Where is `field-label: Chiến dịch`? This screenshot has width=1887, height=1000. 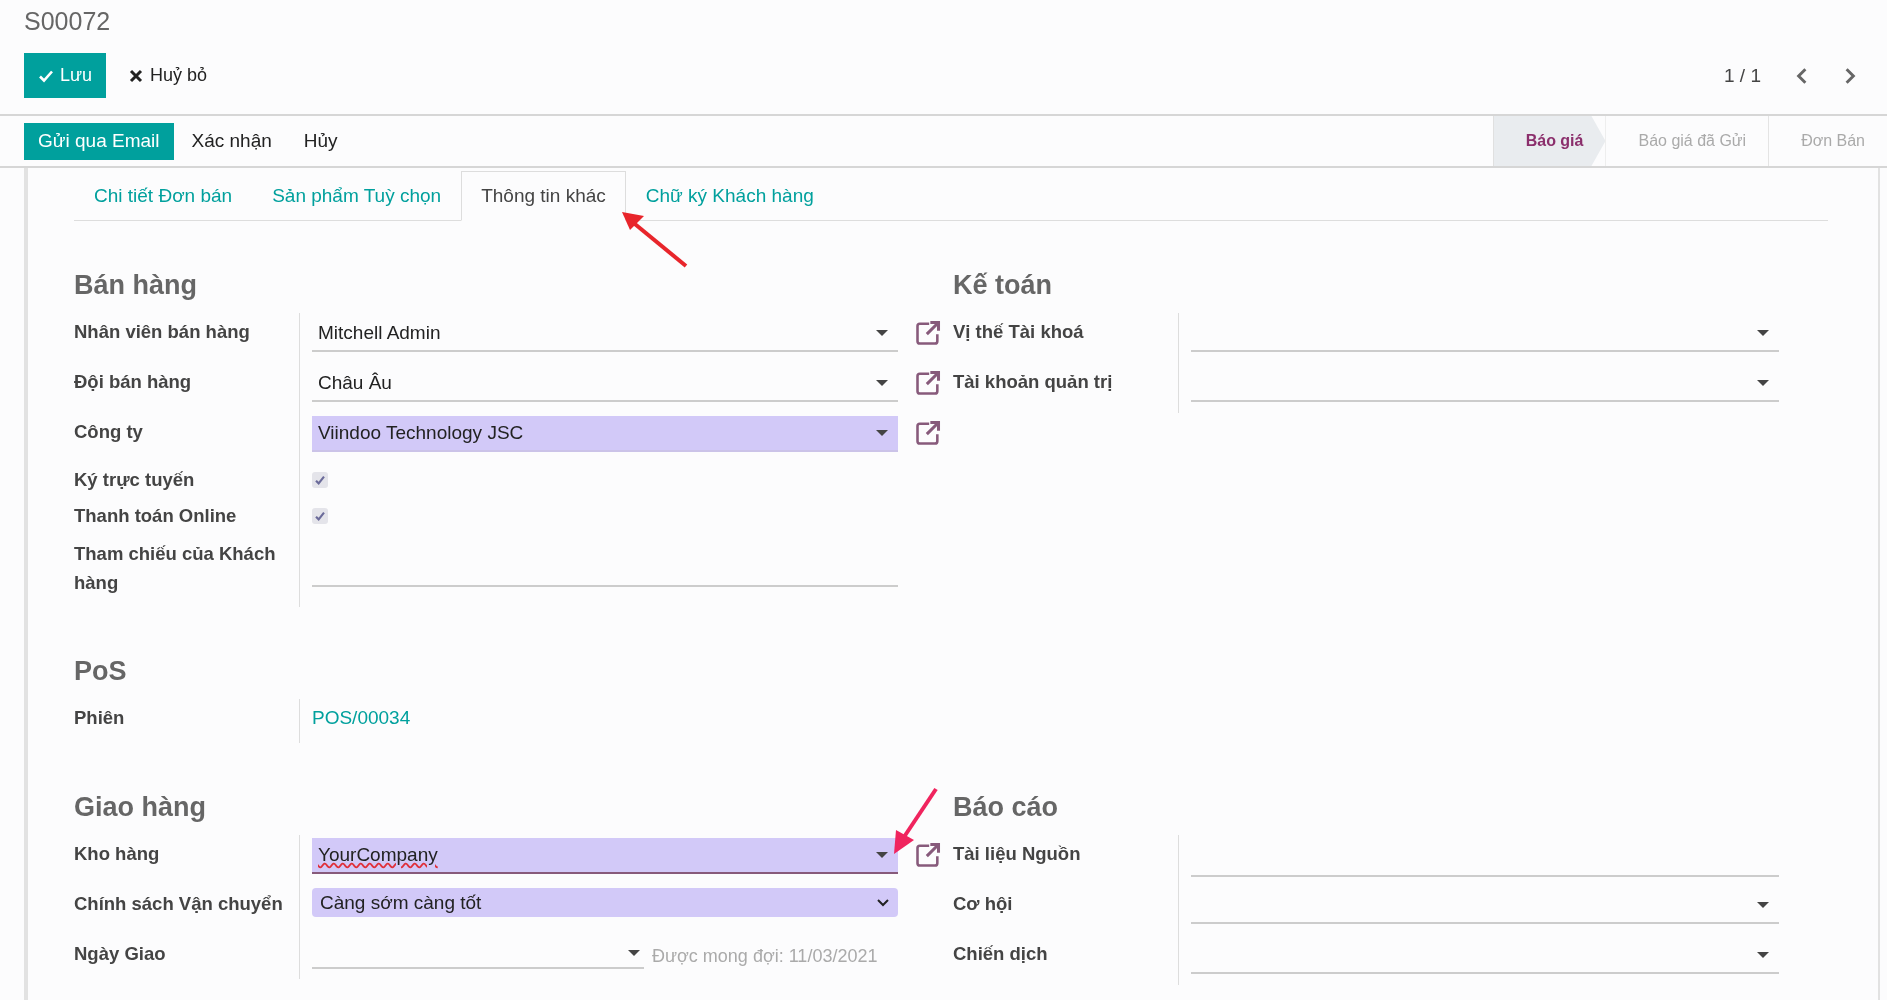 field-label: Chiến dịch is located at coordinates (1000, 954).